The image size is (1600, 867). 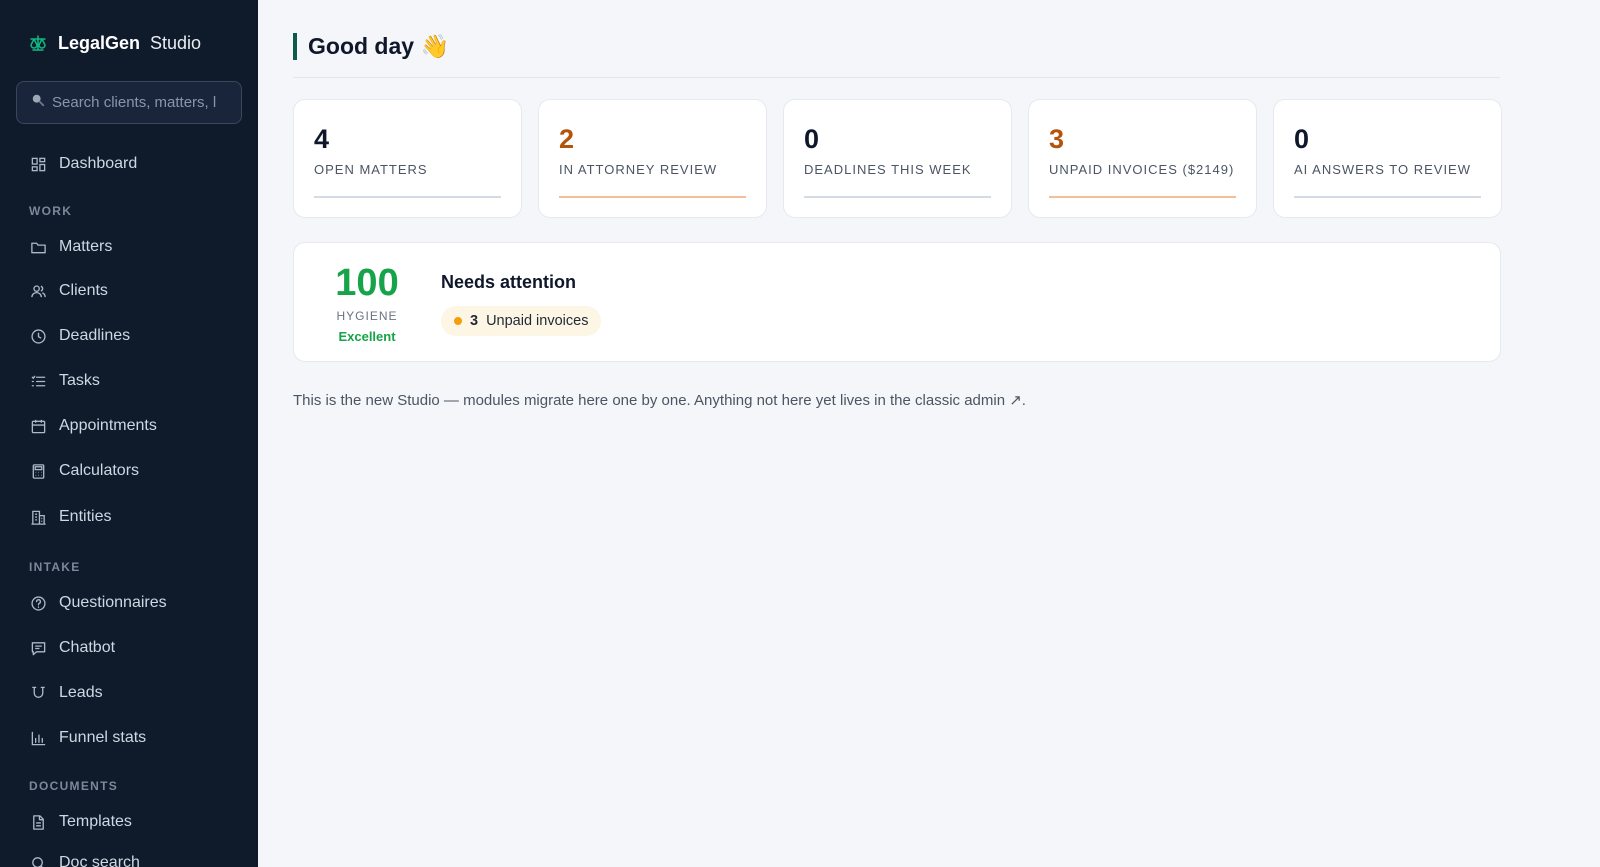 I want to click on sidebar-item-doc-search: Doc search, so click(x=129, y=856).